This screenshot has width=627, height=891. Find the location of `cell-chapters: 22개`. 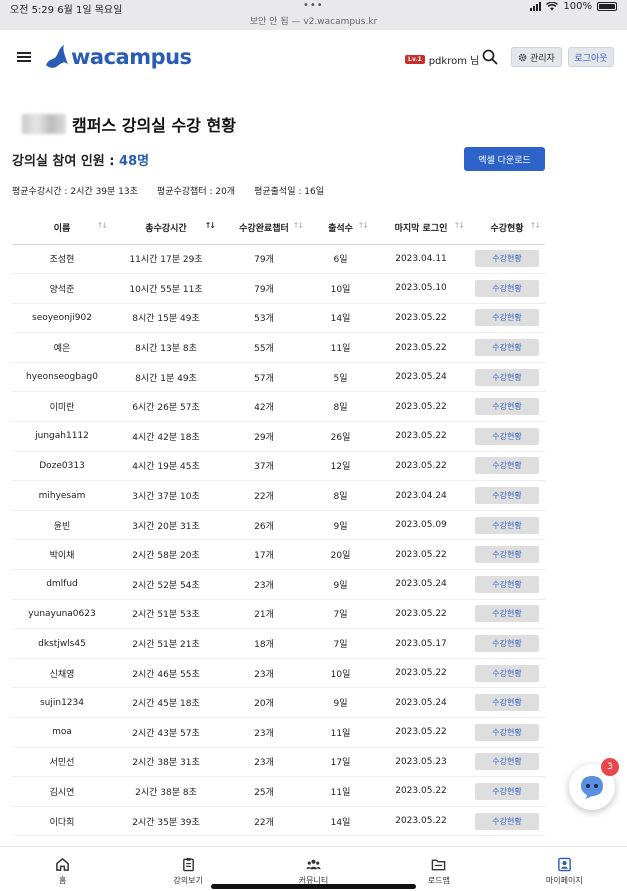

cell-chapters: 22개 is located at coordinates (264, 821).